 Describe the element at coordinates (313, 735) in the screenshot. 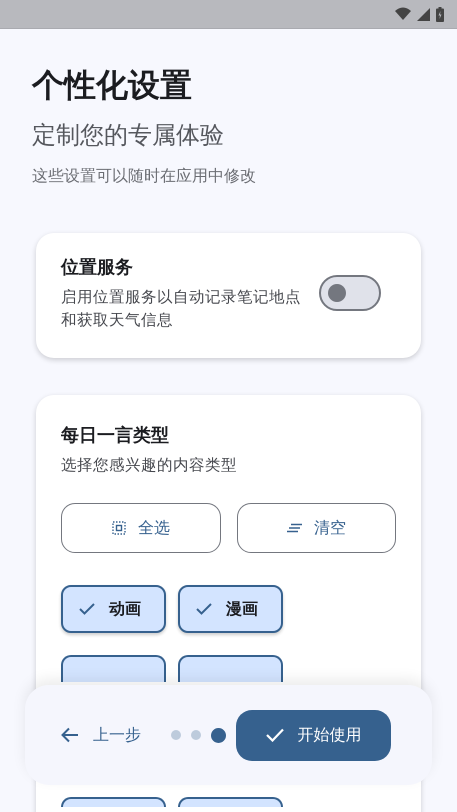

I see `start-button: 开始使用` at that location.